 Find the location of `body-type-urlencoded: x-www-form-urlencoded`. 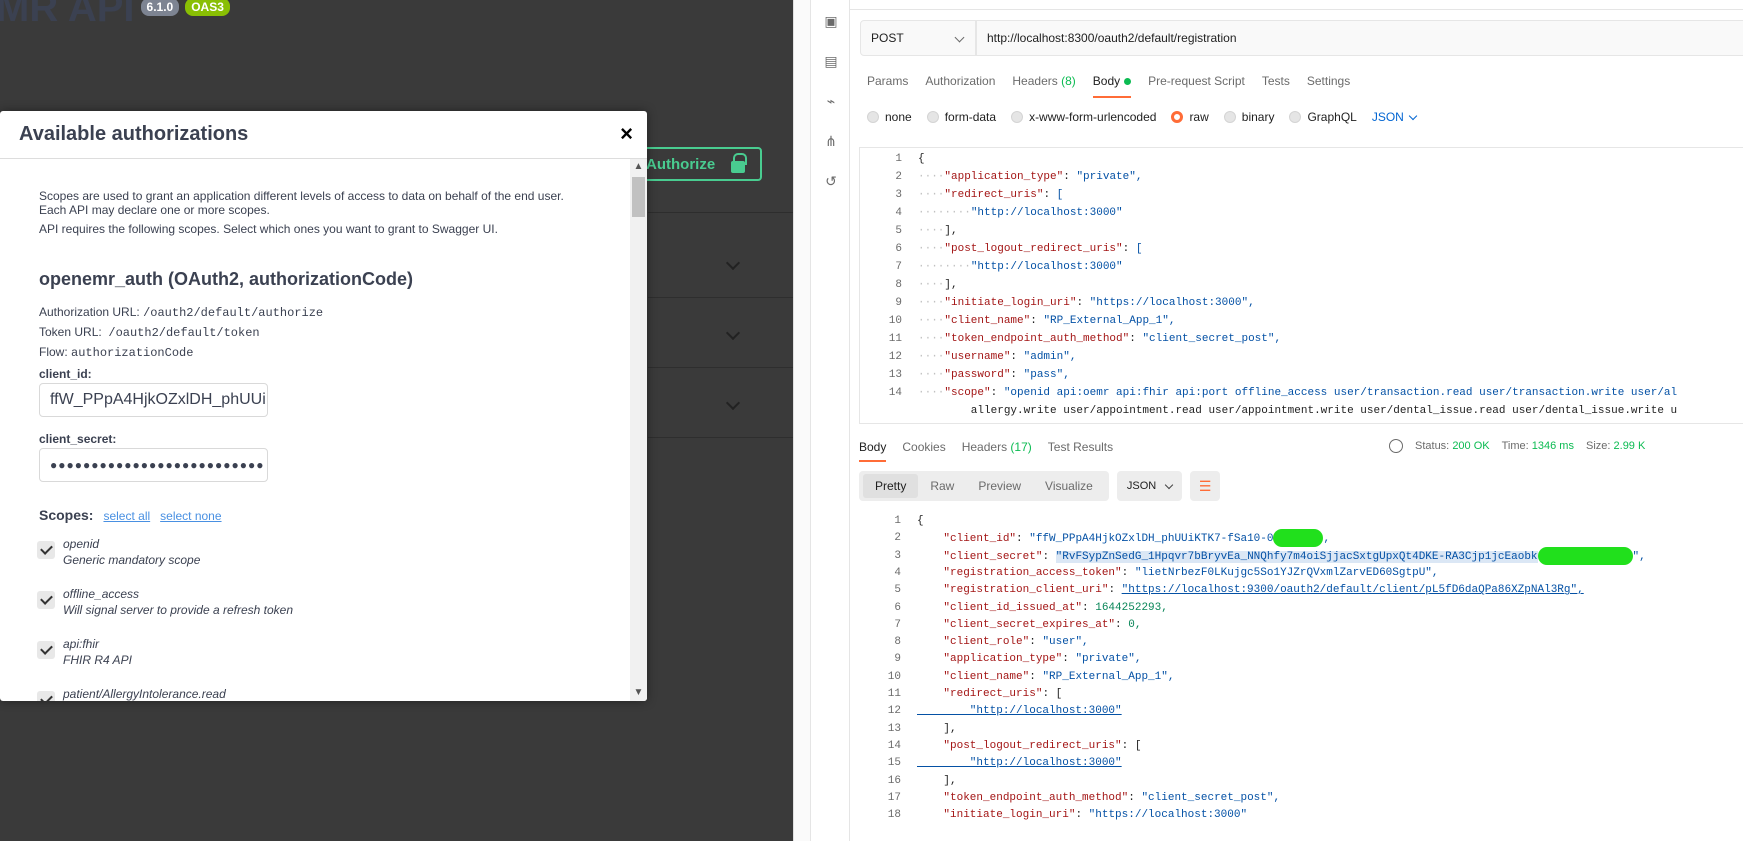

body-type-urlencoded: x-www-form-urlencoded is located at coordinates (1083, 117).